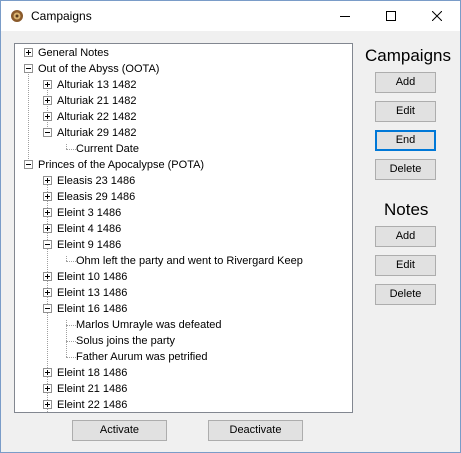  I want to click on tree-node-note: Solus joins the party, so click(125, 341).